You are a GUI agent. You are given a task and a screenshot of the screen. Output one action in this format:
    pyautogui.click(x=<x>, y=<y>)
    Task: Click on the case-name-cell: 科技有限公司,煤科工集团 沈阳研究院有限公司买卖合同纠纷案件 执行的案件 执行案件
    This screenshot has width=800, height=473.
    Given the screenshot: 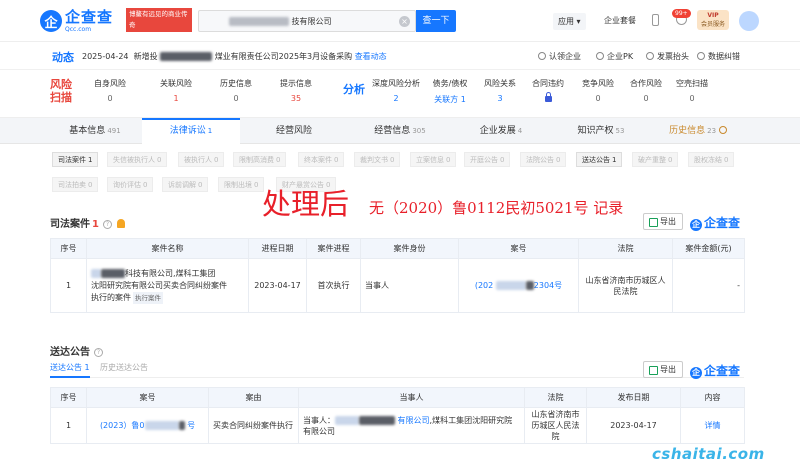 What is the action you would take?
    pyautogui.click(x=167, y=285)
    